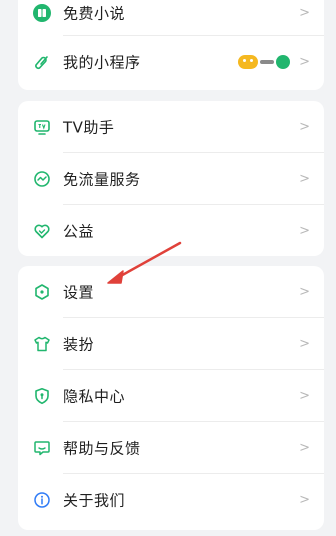  Describe the element at coordinates (102, 448) in the screenshot. I see `menu-item-label: 帮助与反馈` at that location.